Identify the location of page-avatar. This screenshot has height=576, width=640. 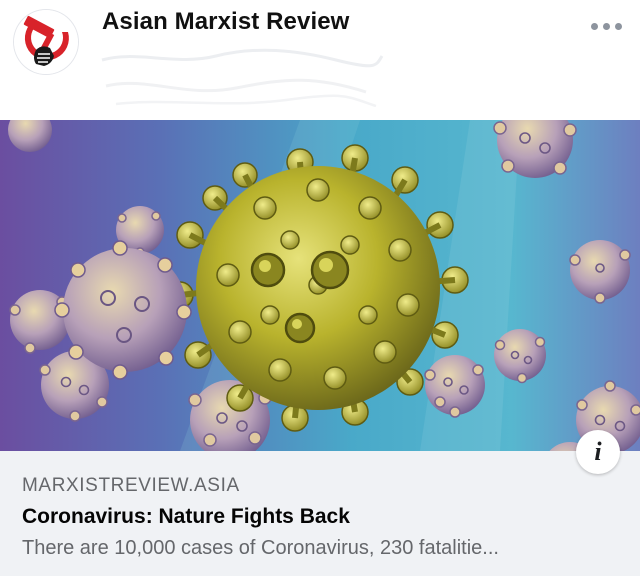
(46, 42).